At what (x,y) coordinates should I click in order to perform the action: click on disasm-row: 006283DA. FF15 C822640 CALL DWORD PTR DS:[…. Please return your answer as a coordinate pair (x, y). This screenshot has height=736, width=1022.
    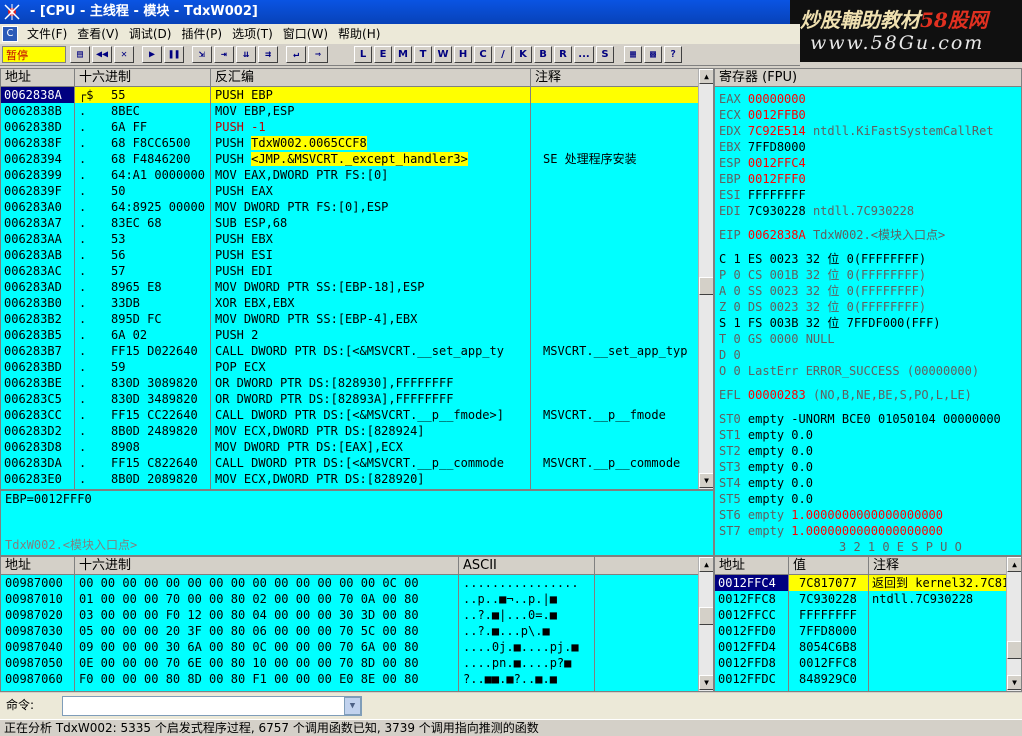
    Looking at the image, I should click on (349, 463).